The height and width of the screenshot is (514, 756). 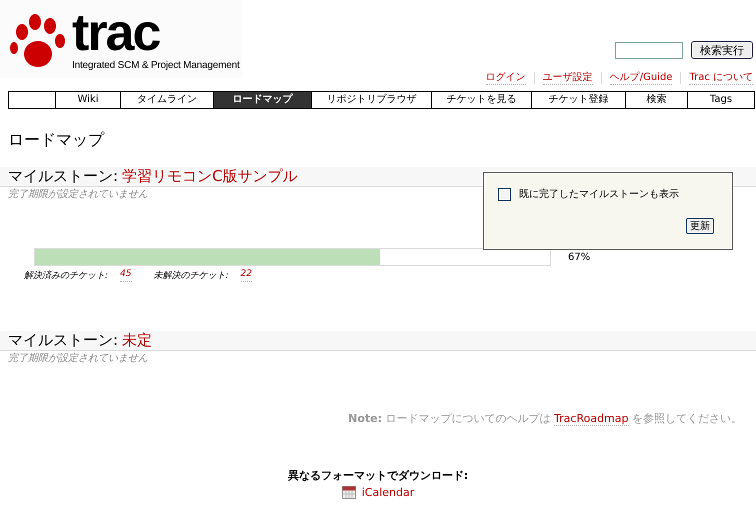 I want to click on logo-wordmark: trac, so click(x=116, y=33).